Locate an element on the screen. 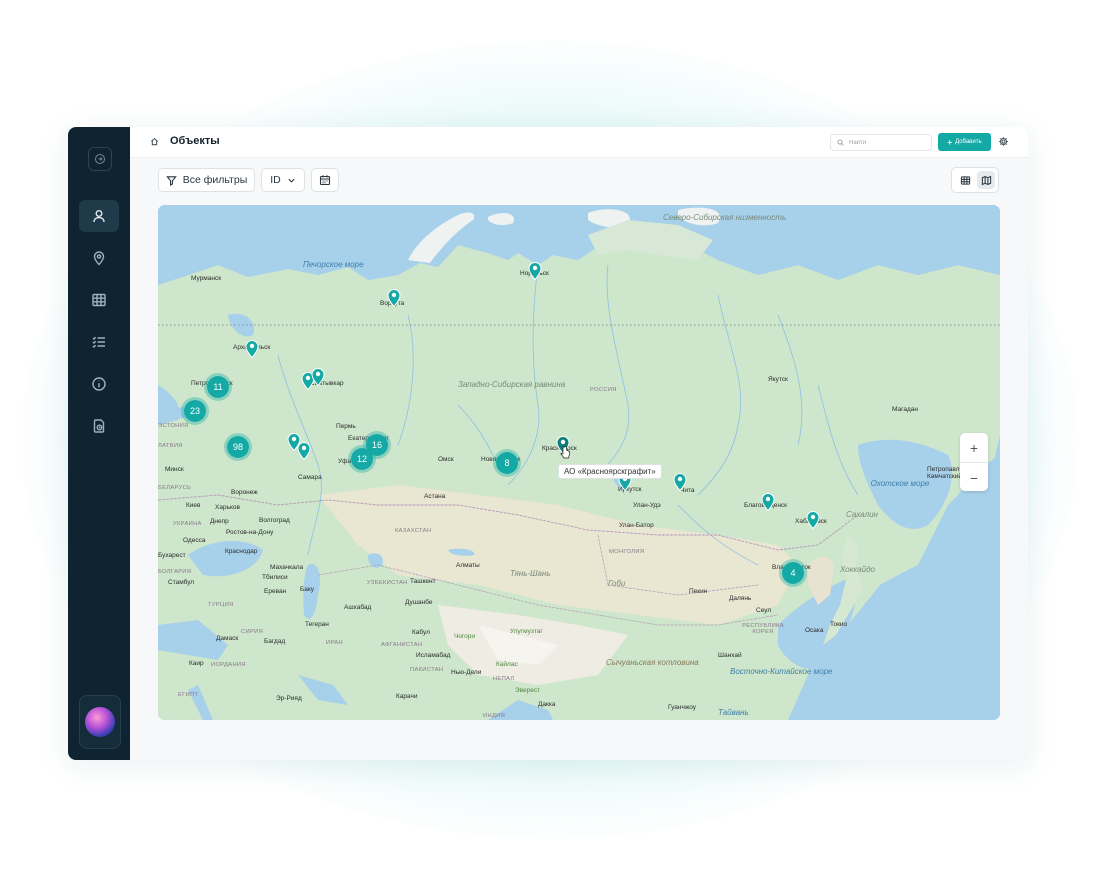 The width and height of the screenshot is (1096, 887). search-icon is located at coordinates (840, 142).